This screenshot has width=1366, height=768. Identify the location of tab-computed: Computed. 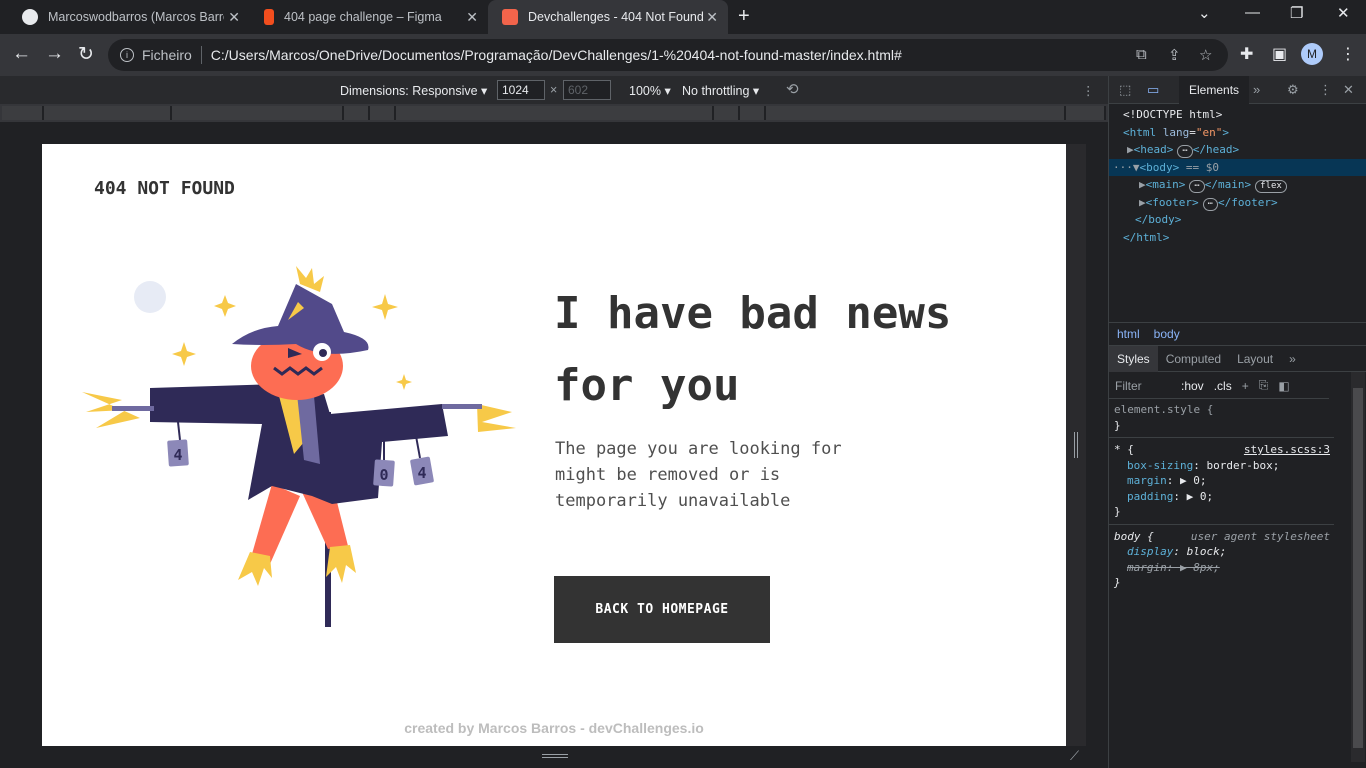
(1193, 359).